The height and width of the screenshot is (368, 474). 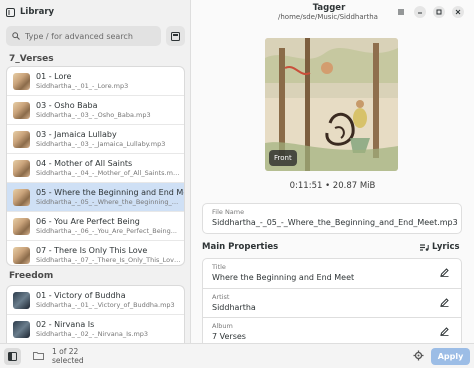 I want to click on sidebar-icon, so click(x=12, y=356).